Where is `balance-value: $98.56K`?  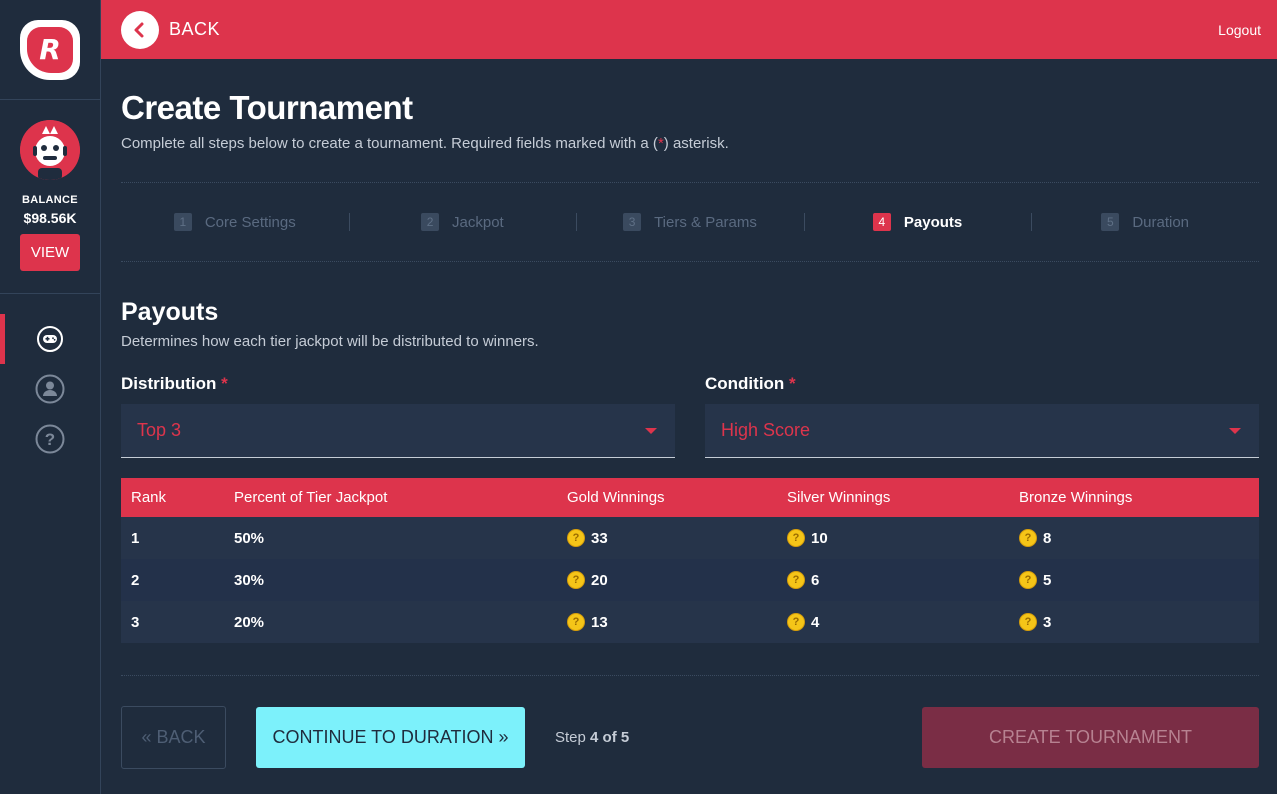 balance-value: $98.56K is located at coordinates (50, 218).